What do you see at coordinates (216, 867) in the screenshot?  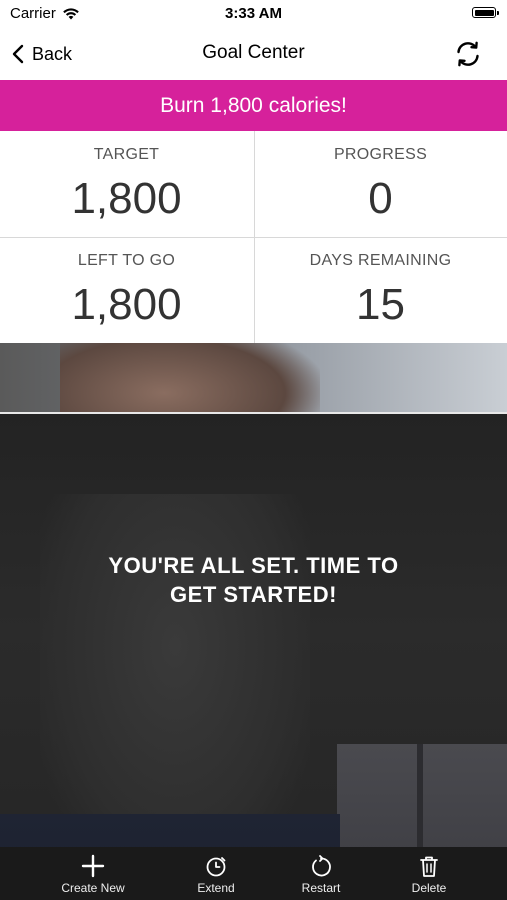 I see `timer-icon` at bounding box center [216, 867].